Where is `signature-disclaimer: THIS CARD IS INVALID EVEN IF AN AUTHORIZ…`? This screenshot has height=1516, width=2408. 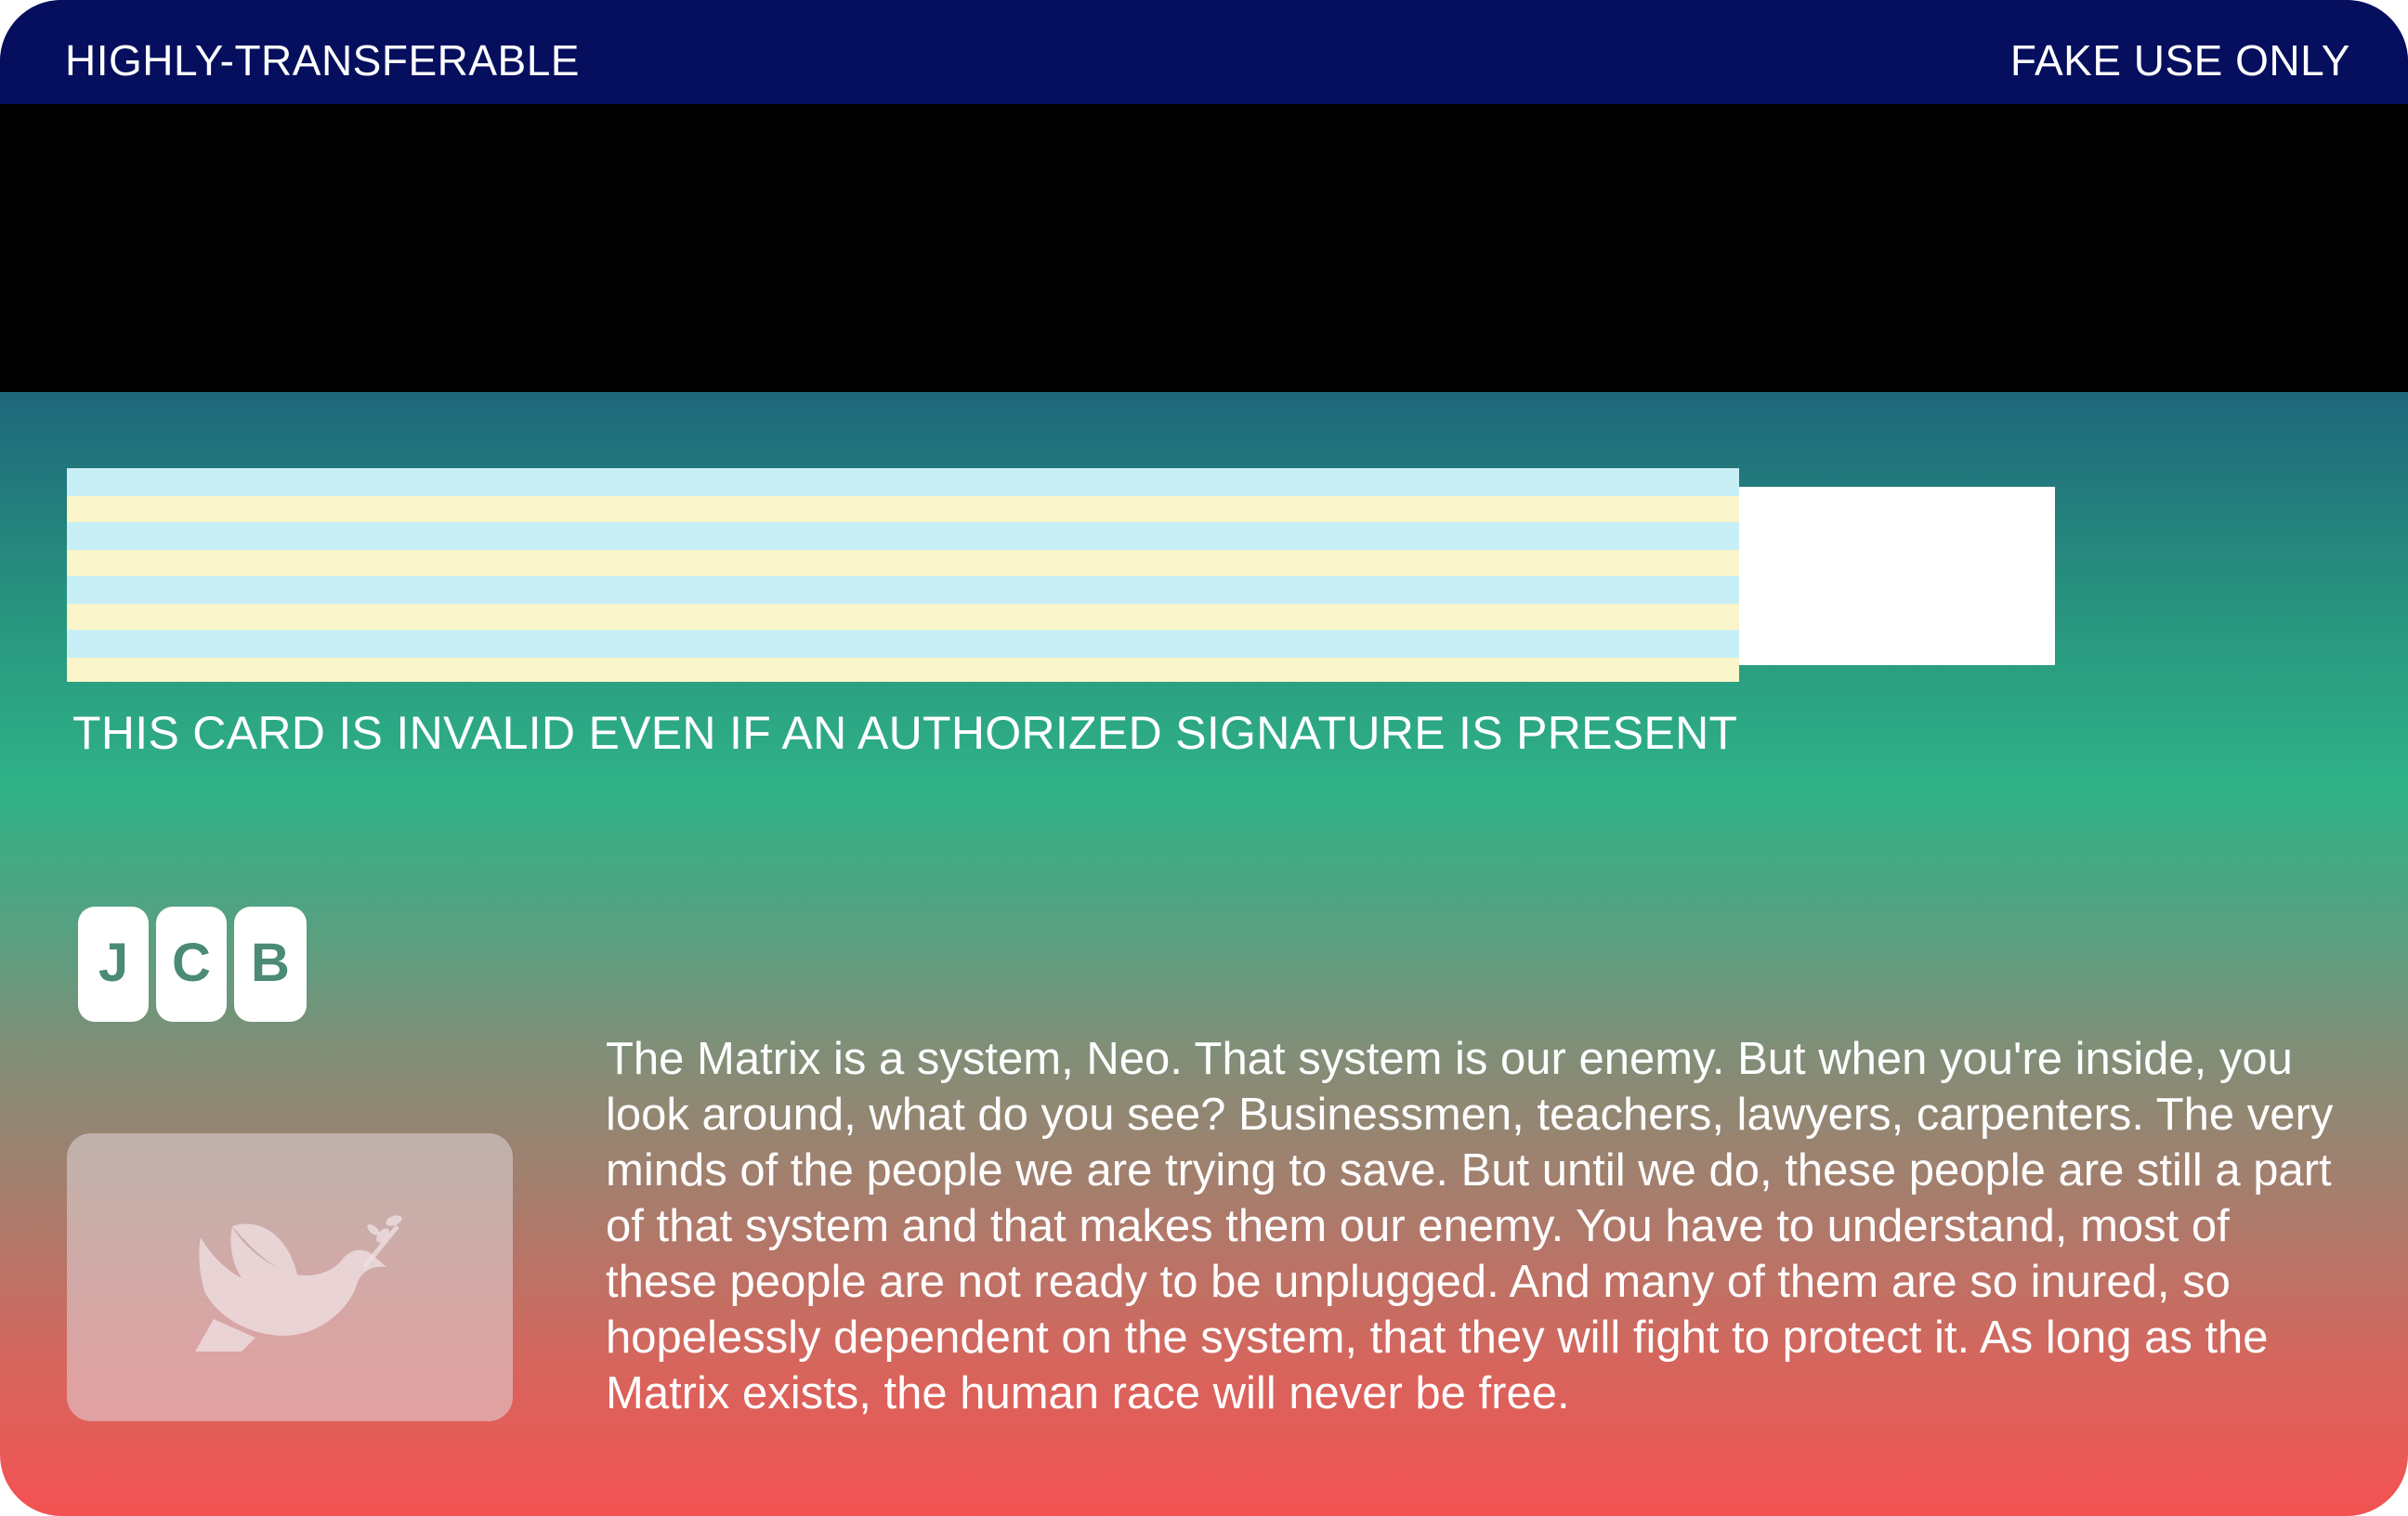
signature-disclaimer: THIS CARD IS INVALID EVEN IF AN AUTHORIZ… is located at coordinates (905, 733).